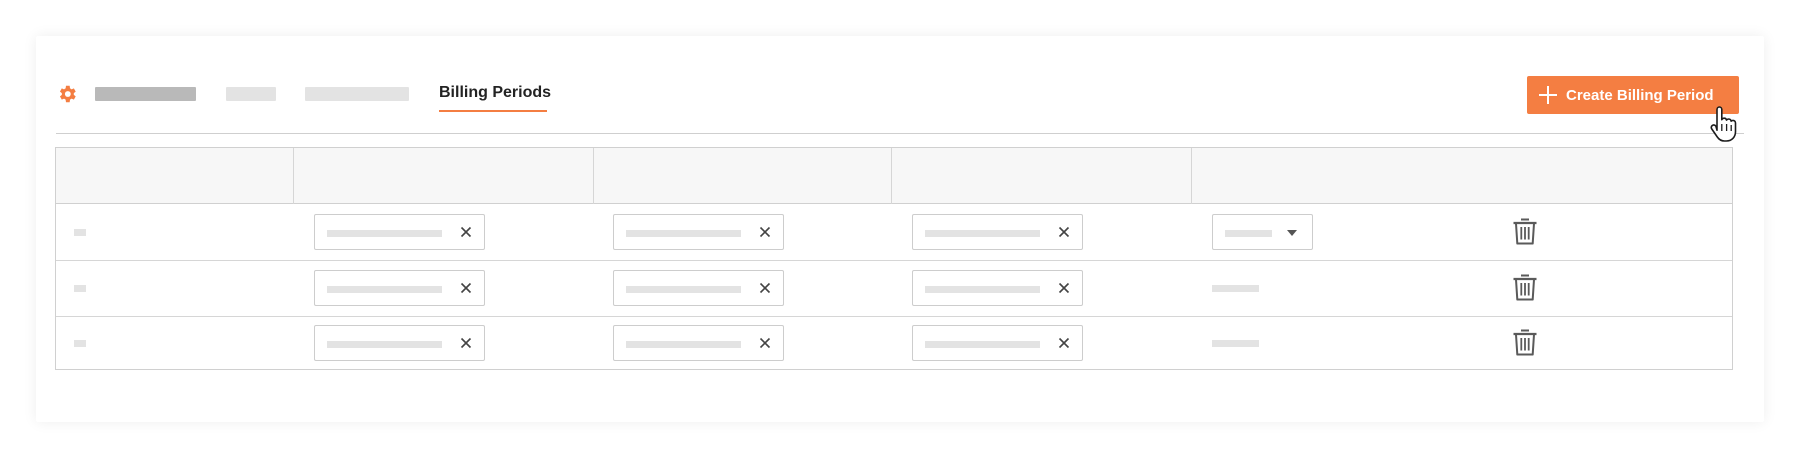 Image resolution: width=1800 pixels, height=459 pixels. I want to click on tab-bar-divider, so click(900, 133).